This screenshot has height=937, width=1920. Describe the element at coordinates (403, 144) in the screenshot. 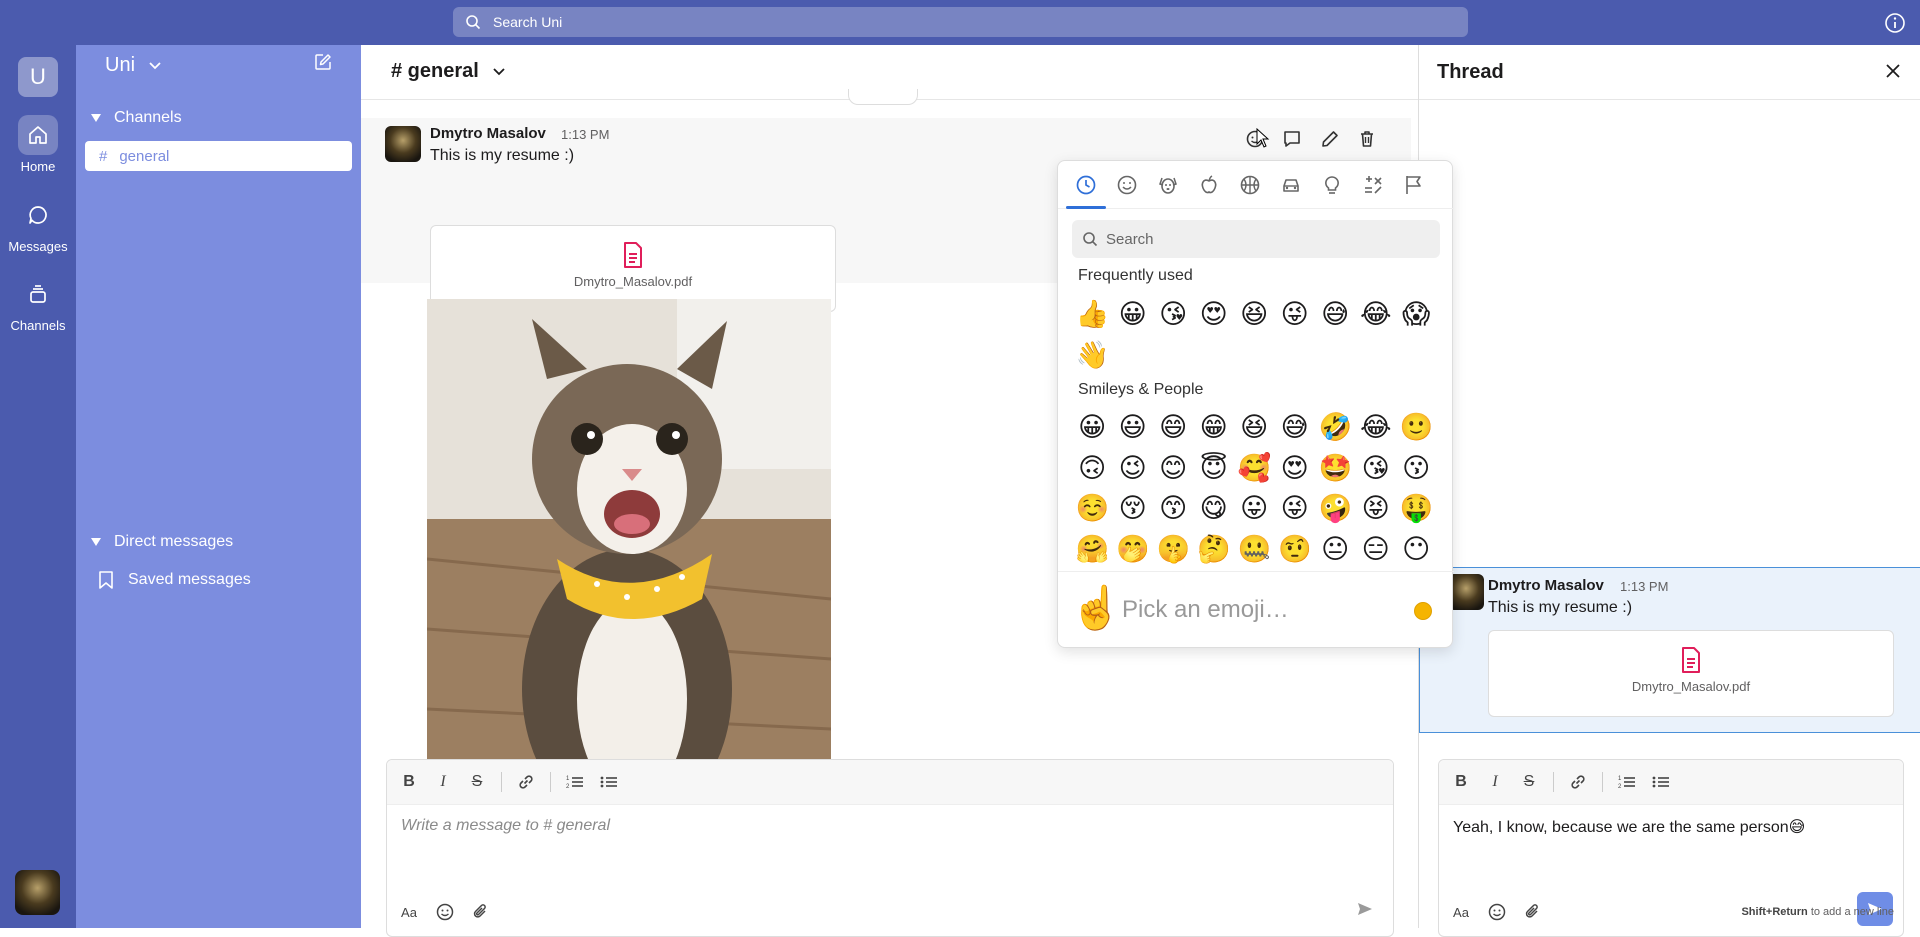

I see `avatar` at that location.